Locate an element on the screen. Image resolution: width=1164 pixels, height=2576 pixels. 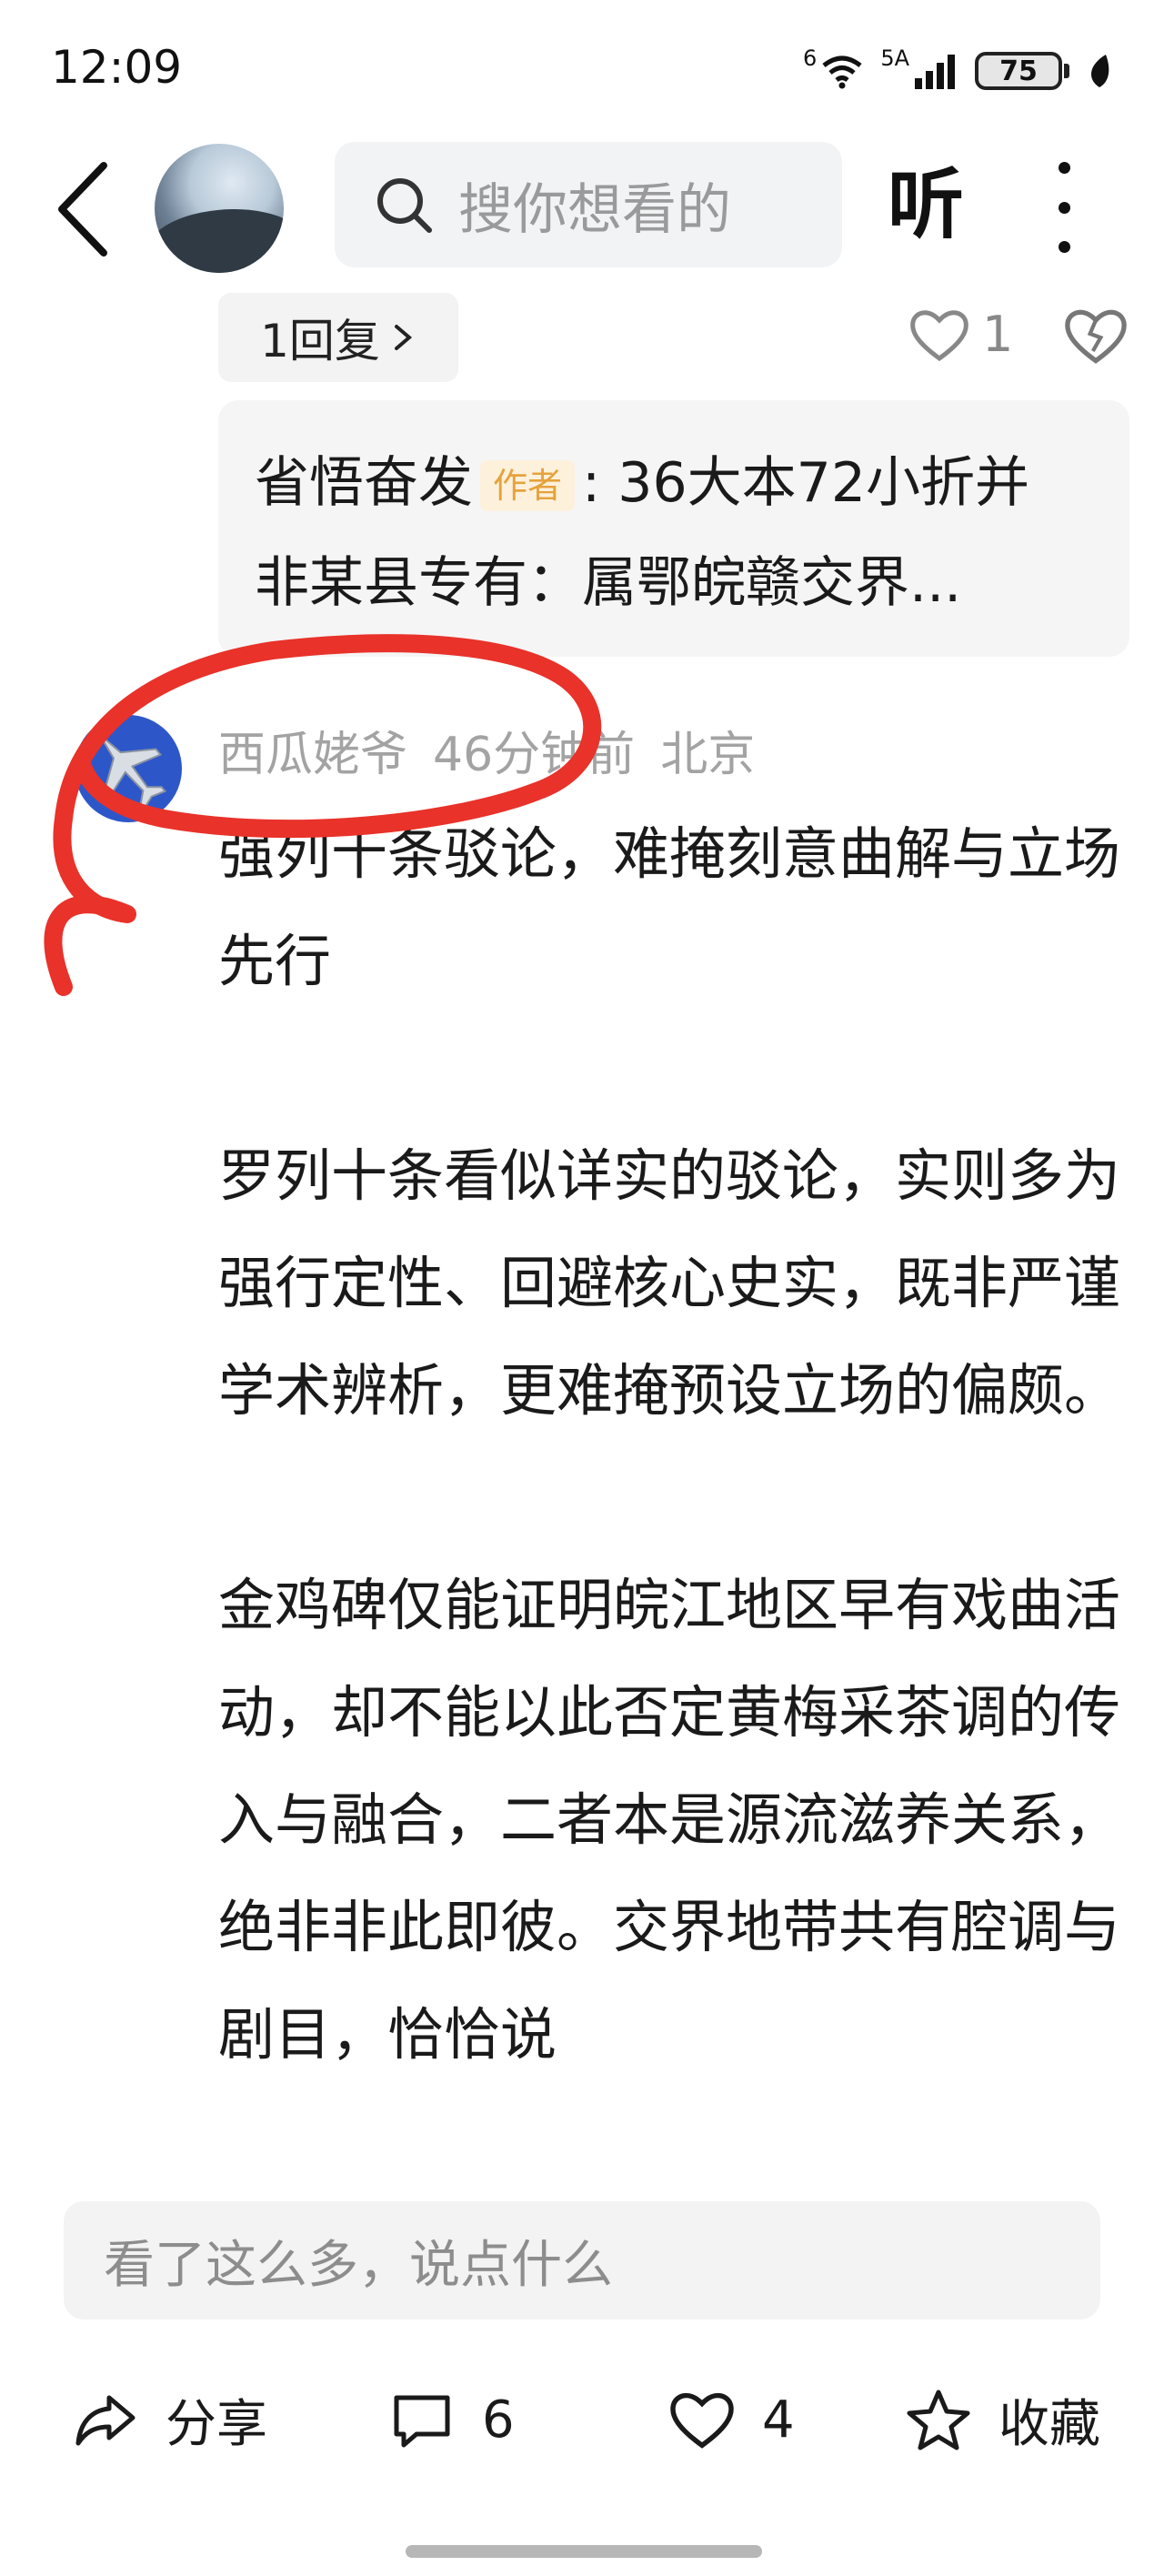
search-box: 搜你想看的 is located at coordinates (589, 204).